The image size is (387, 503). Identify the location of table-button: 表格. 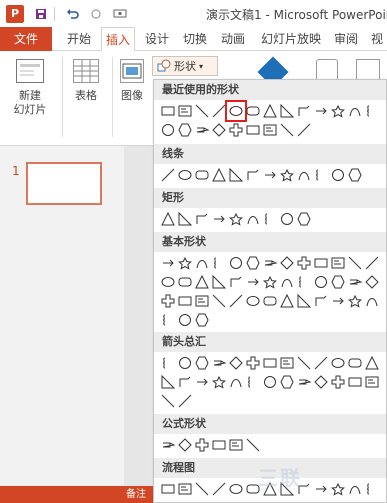
(86, 81).